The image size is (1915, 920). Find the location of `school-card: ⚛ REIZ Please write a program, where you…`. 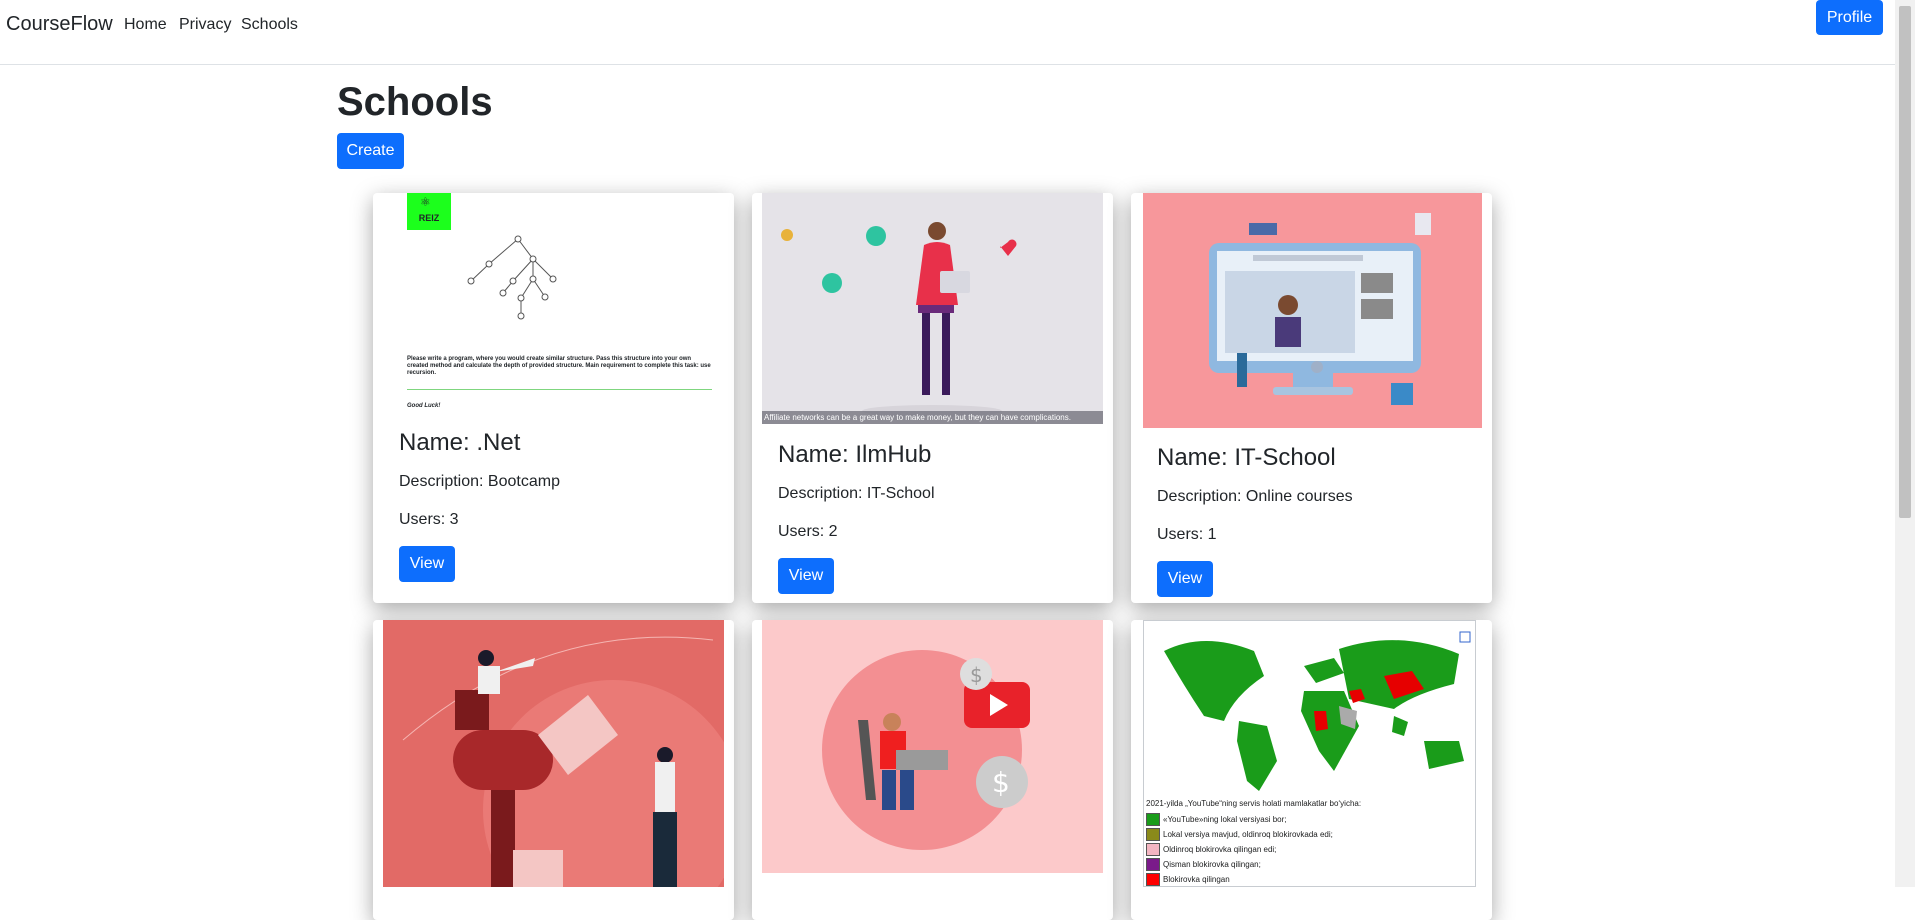

school-card: ⚛ REIZ Please write a program, where you… is located at coordinates (553, 398).